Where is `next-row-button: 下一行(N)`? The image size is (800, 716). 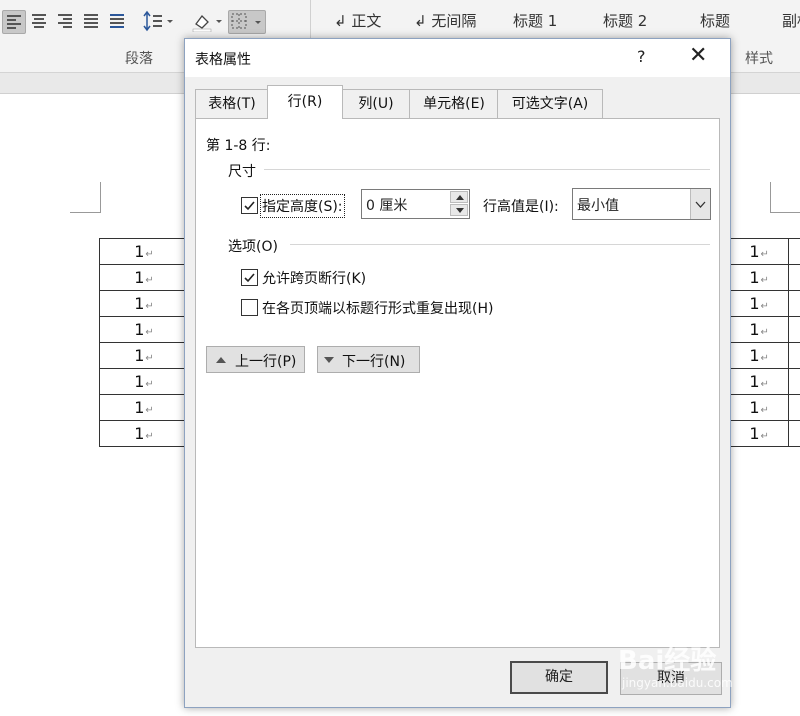
next-row-button: 下一行(N) is located at coordinates (368, 359).